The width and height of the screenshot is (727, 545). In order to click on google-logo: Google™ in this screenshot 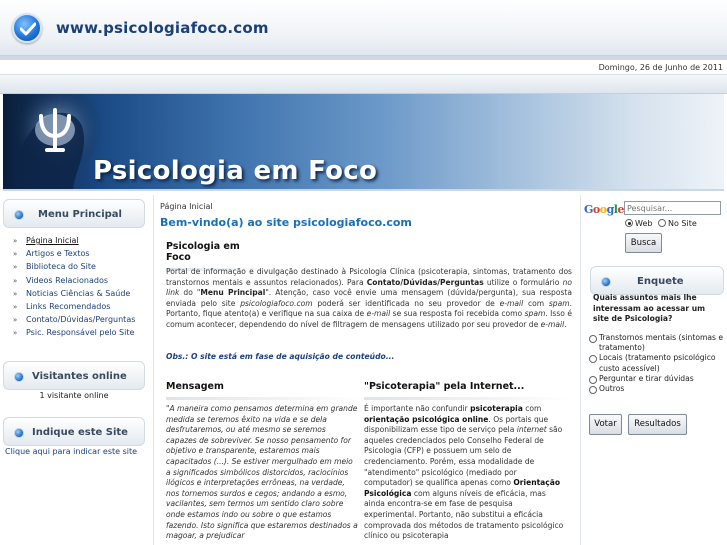, I will do `click(606, 209)`.